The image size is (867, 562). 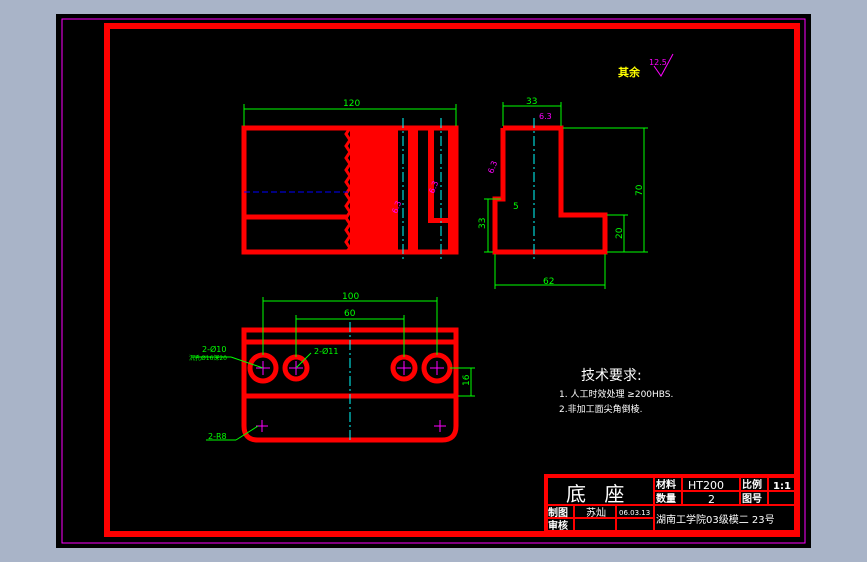 I want to click on dim-plan-16: 16, so click(x=467, y=380).